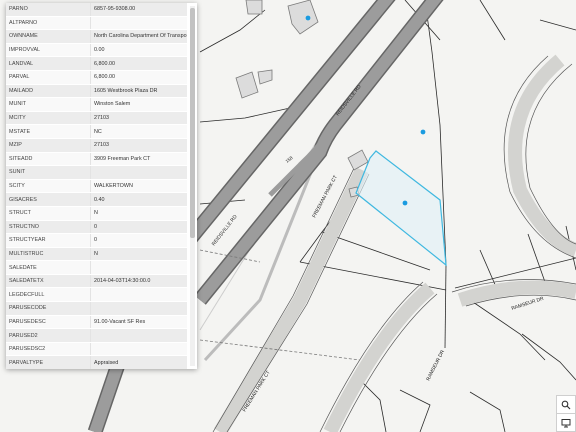  What do you see at coordinates (48, 295) in the screenshot?
I see `attribute-key: LEGDECFULL` at bounding box center [48, 295].